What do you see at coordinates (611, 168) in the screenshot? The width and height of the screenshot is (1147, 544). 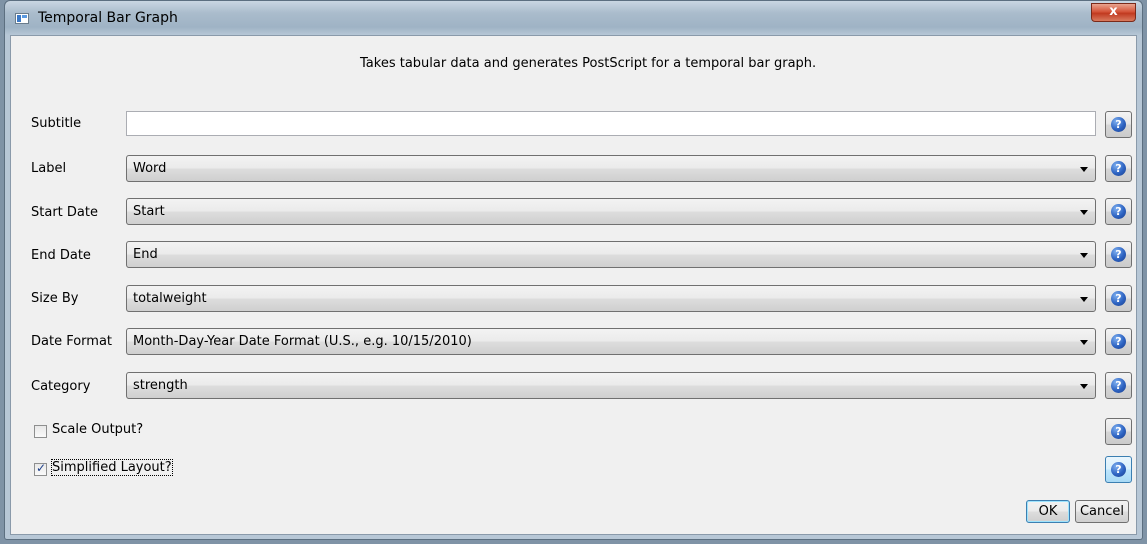 I see `label-select: Word` at bounding box center [611, 168].